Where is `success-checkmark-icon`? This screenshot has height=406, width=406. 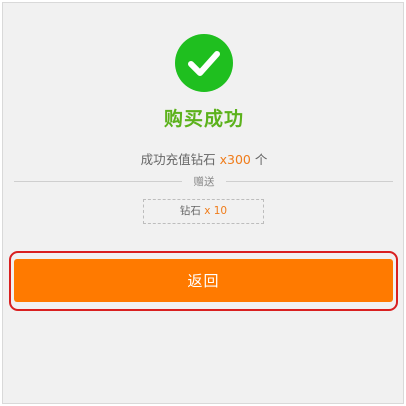 success-checkmark-icon is located at coordinates (204, 63).